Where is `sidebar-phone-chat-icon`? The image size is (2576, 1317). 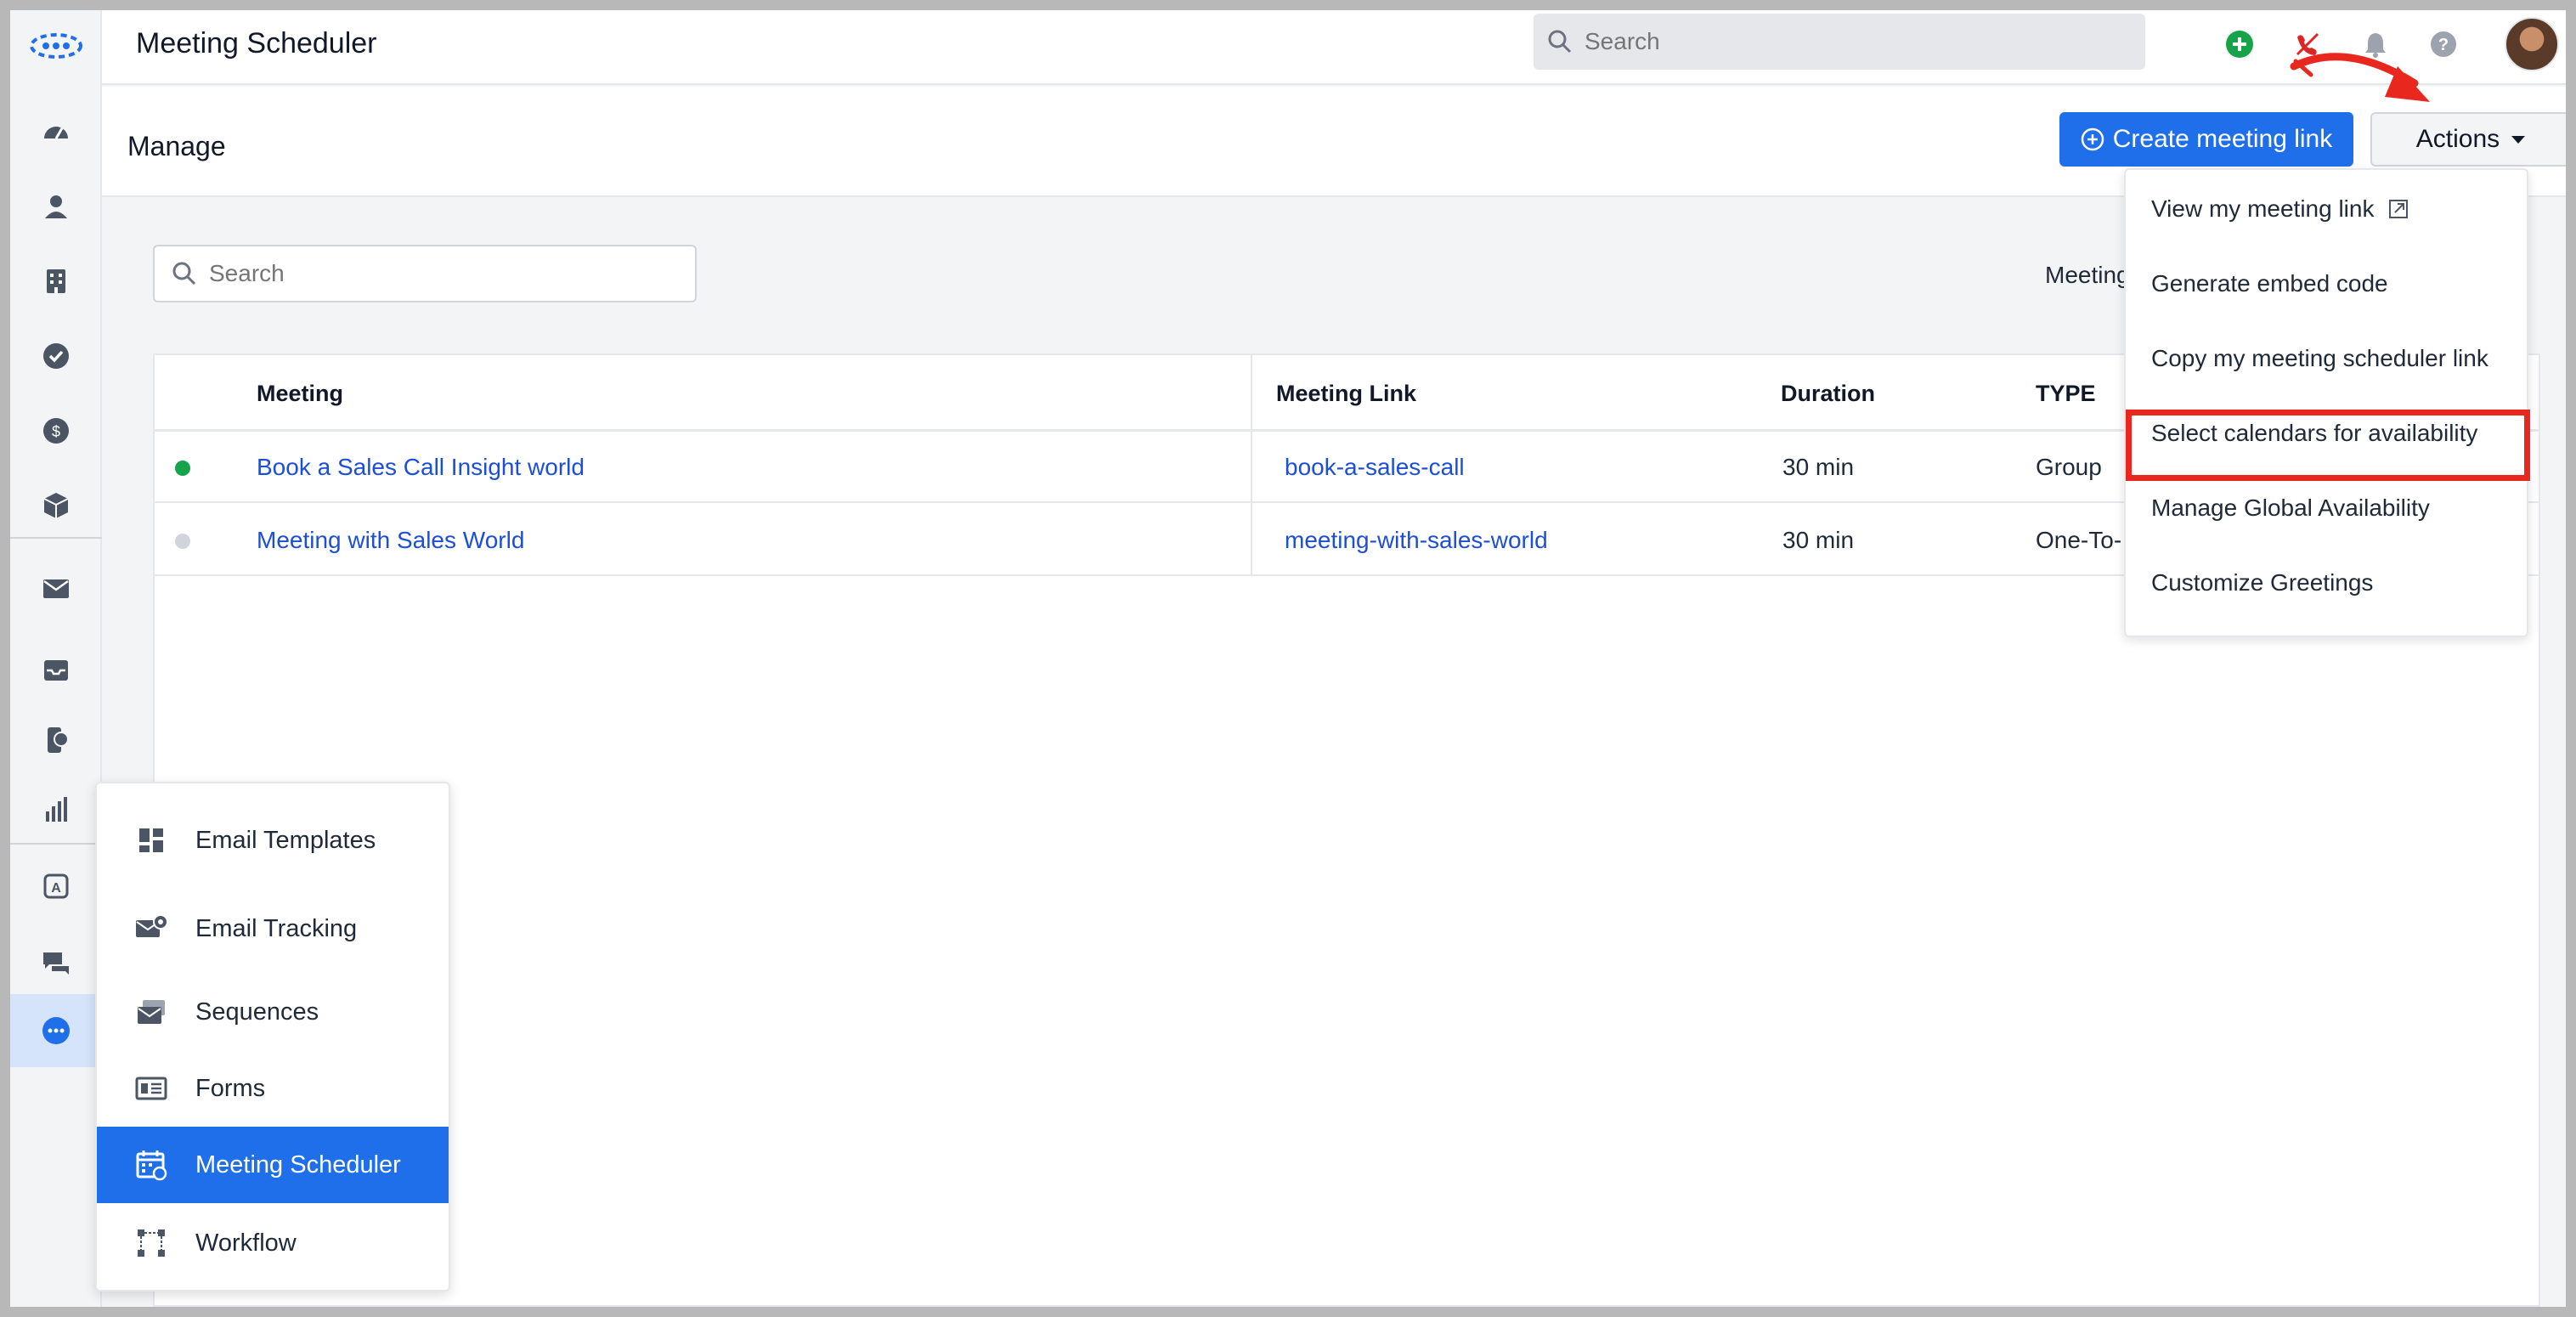
sidebar-phone-chat-icon is located at coordinates (56, 740).